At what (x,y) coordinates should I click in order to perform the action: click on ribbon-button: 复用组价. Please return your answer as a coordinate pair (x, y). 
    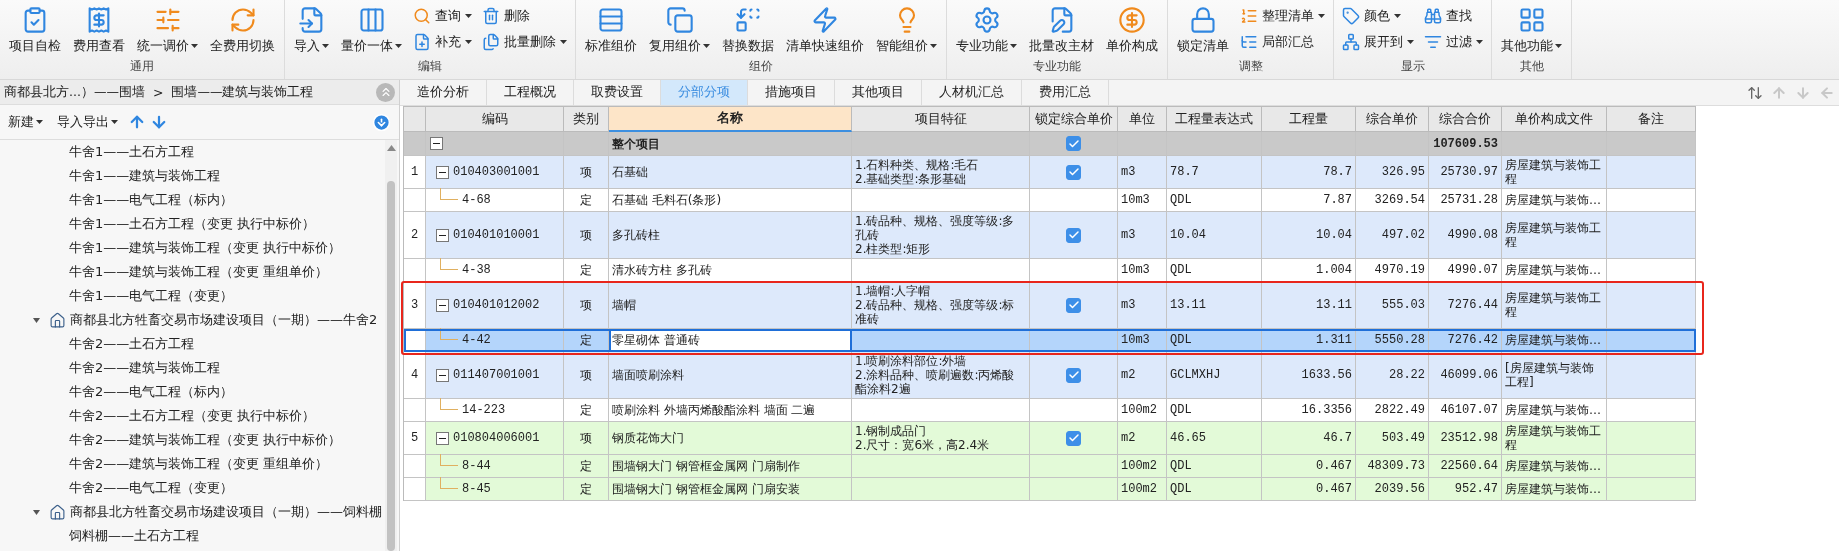
    Looking at the image, I should click on (679, 30).